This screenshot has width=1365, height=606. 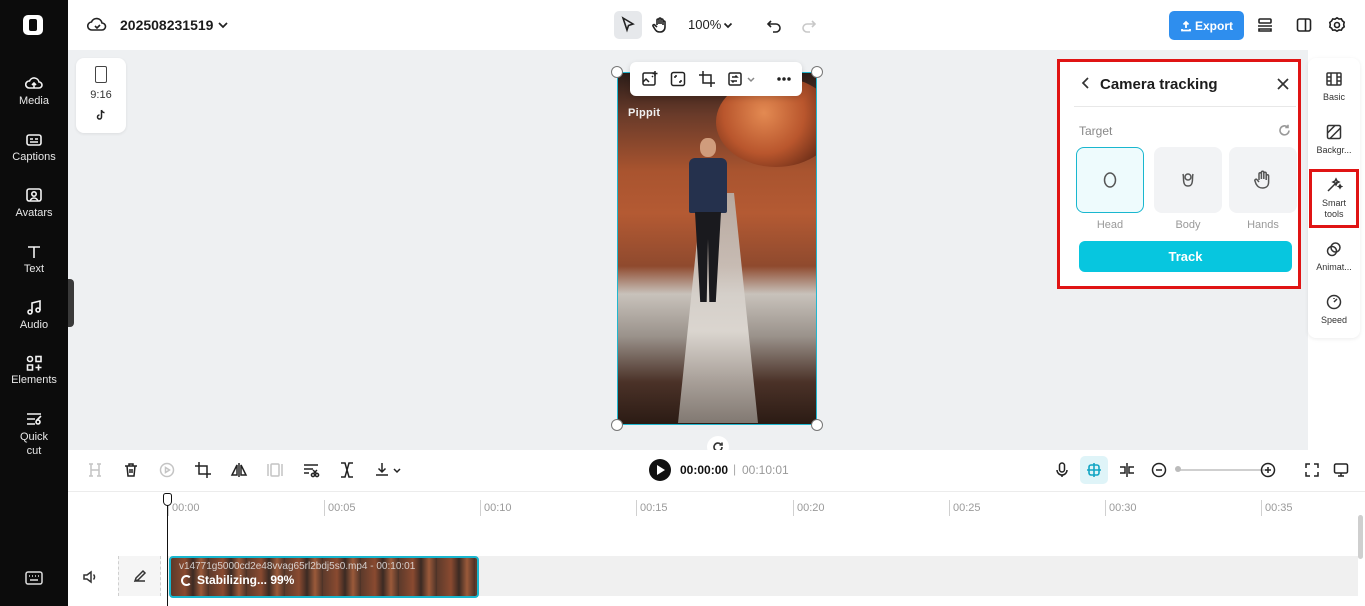 What do you see at coordinates (1304, 25) in the screenshot?
I see `toggle-panel-button` at bounding box center [1304, 25].